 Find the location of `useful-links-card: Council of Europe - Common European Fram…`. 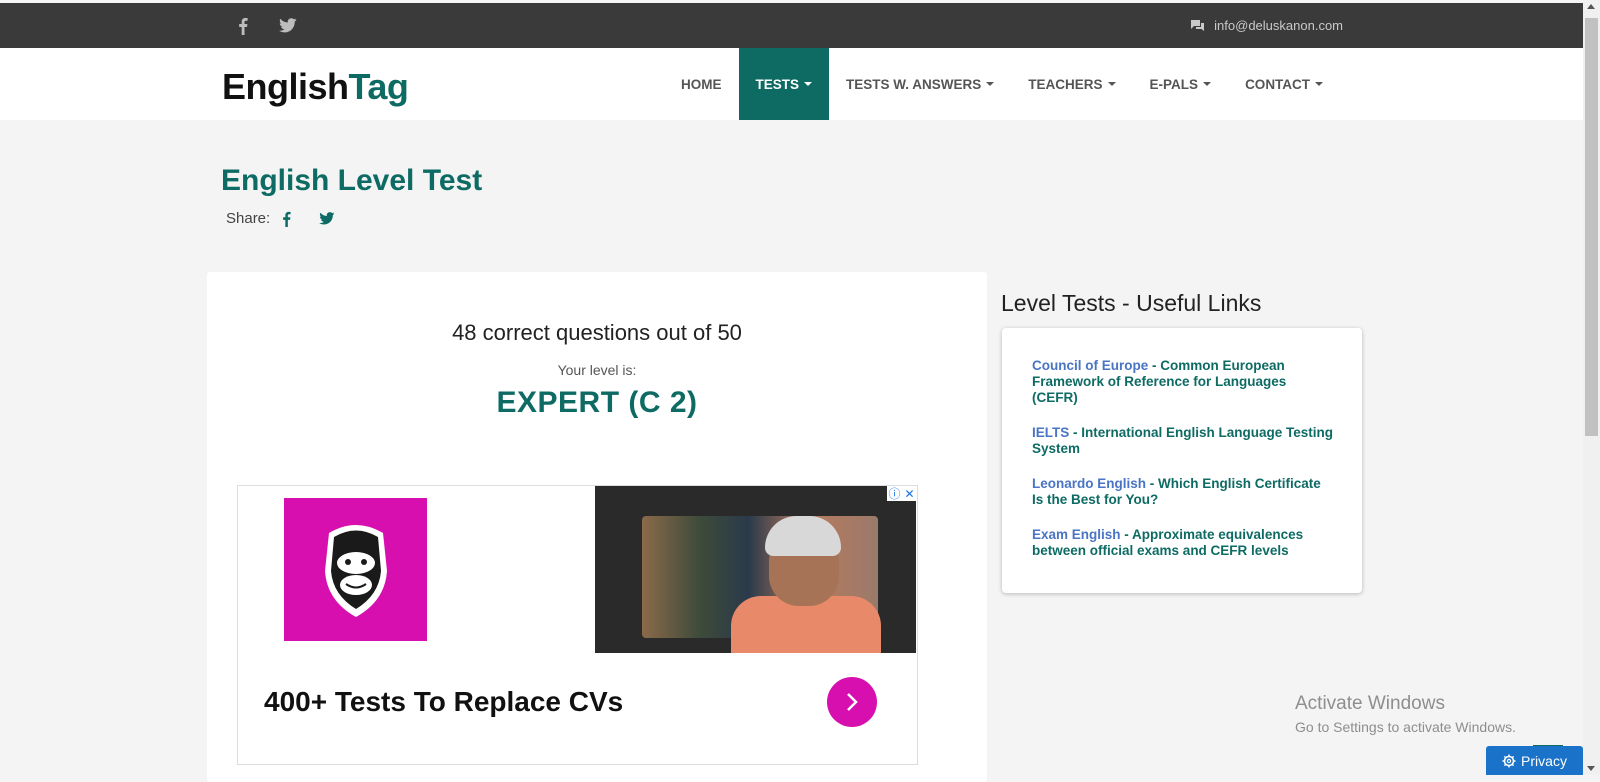

useful-links-card: Council of Europe - Common European Fram… is located at coordinates (1182, 460).